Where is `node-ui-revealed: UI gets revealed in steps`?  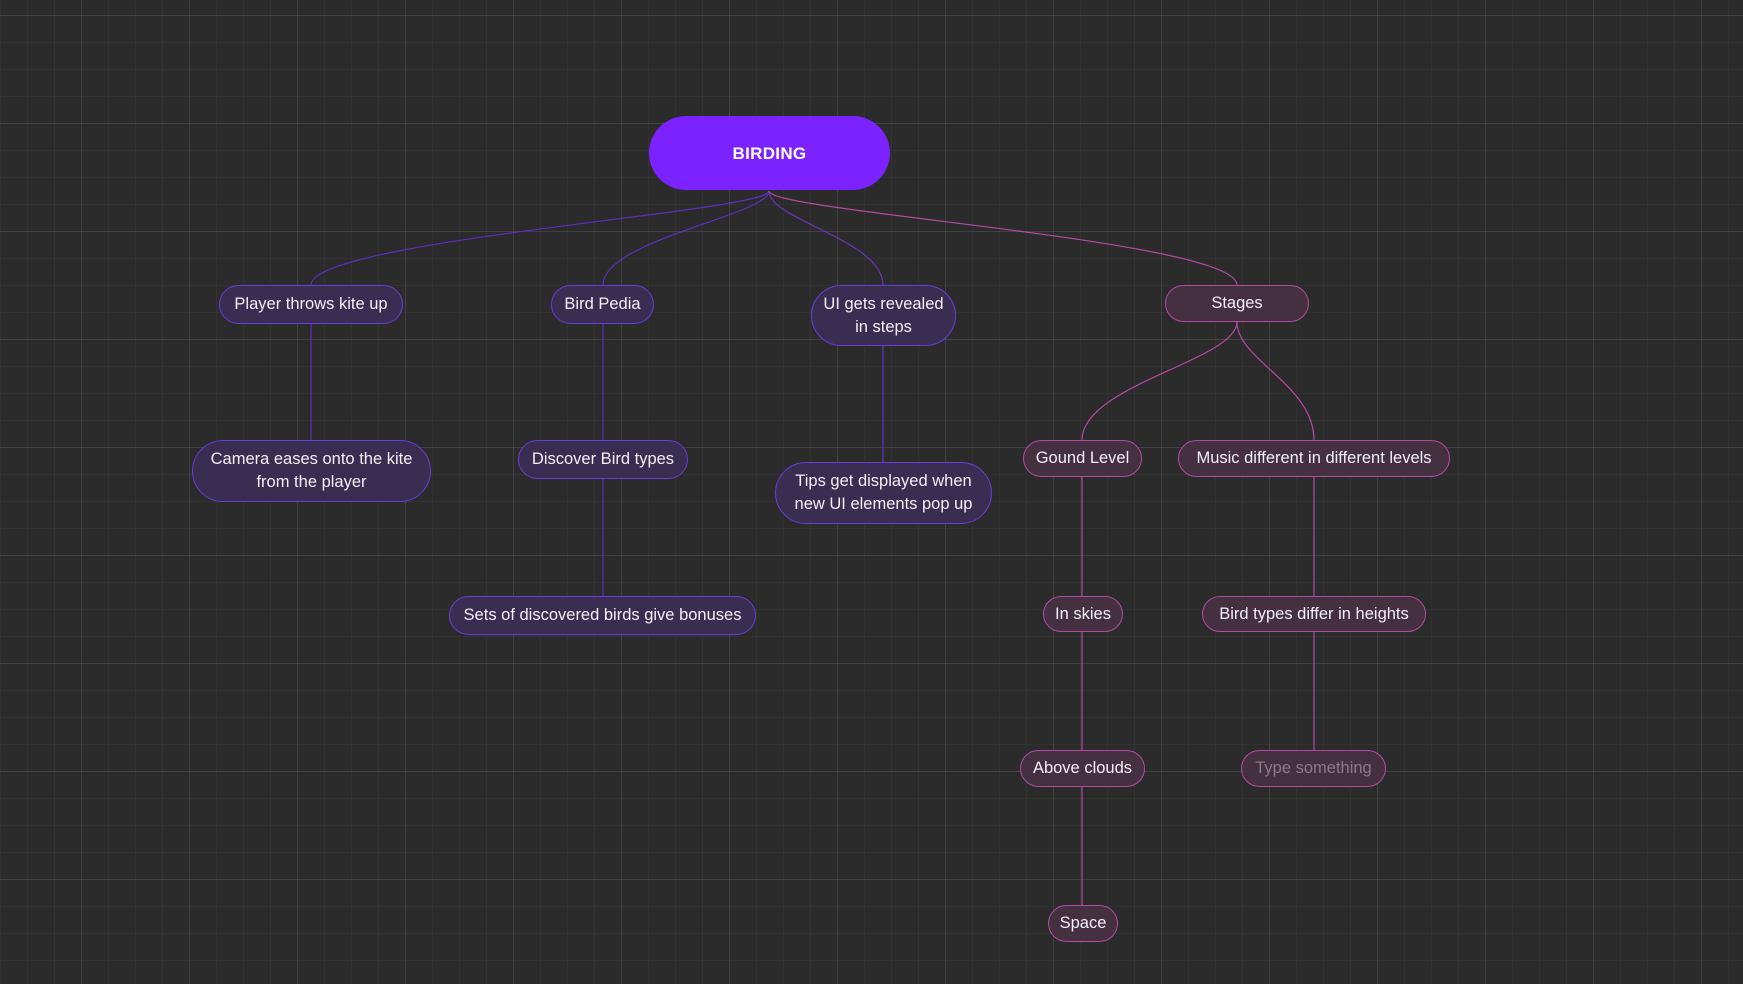 node-ui-revealed: UI gets revealed in steps is located at coordinates (883, 315).